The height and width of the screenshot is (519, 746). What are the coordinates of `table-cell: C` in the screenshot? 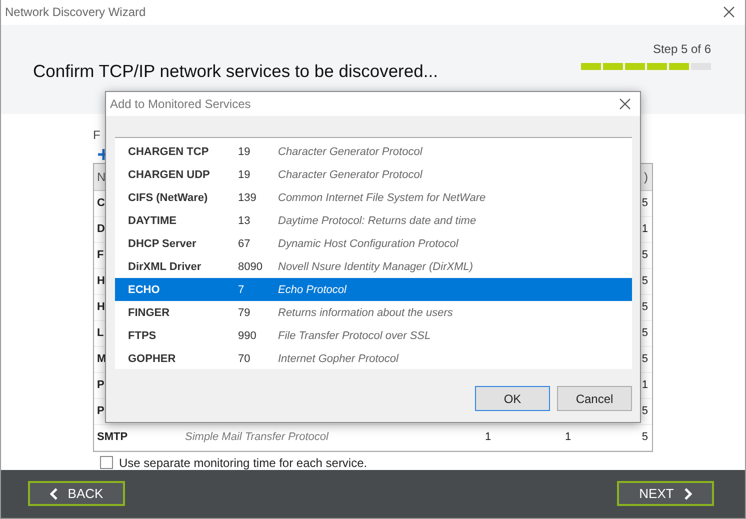 It's located at (101, 203).